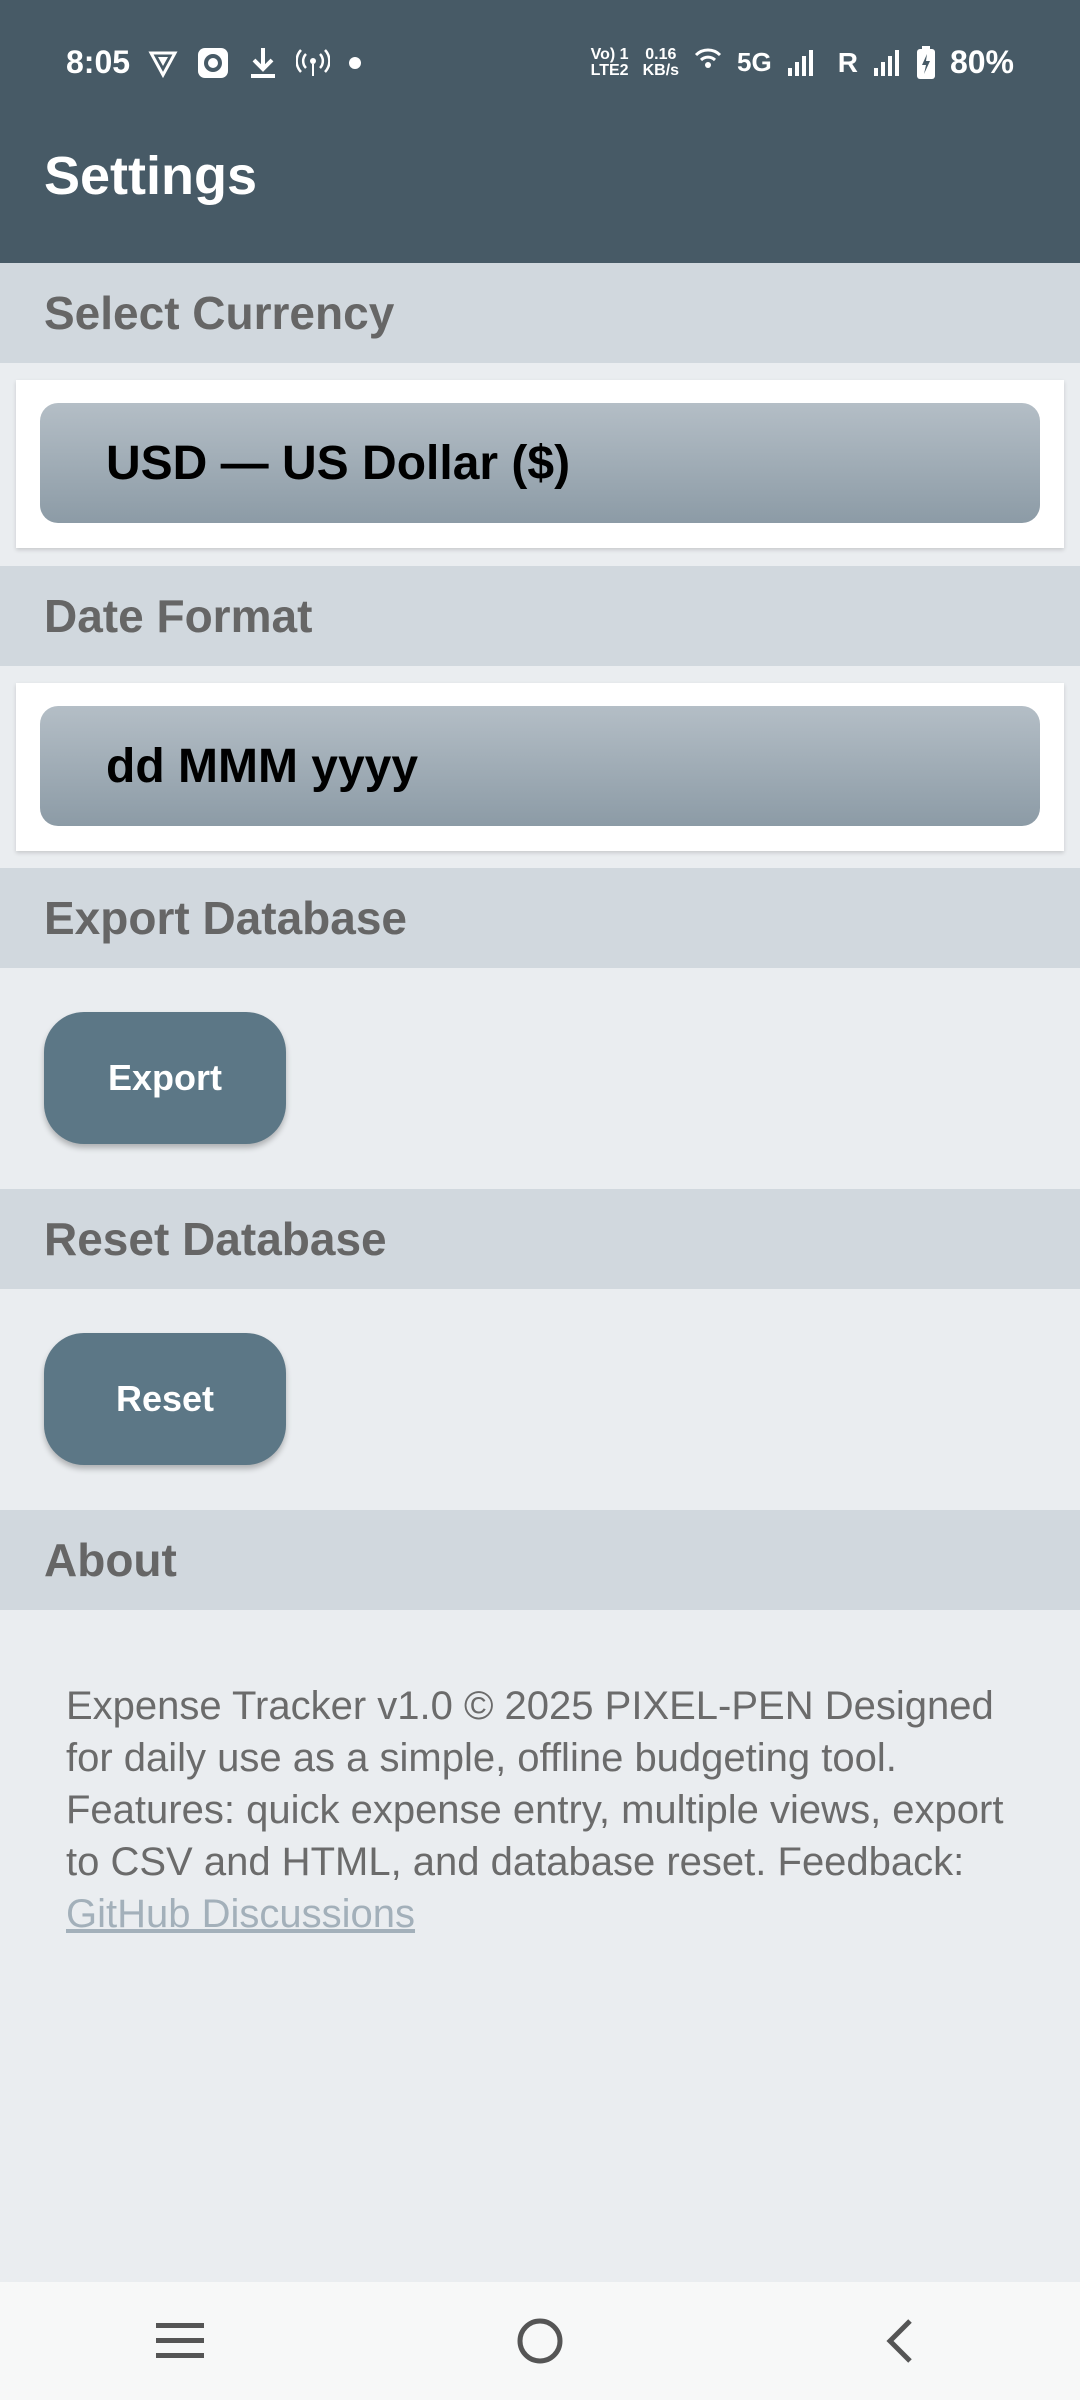  I want to click on reset-button-label: Reset, so click(165, 1398).